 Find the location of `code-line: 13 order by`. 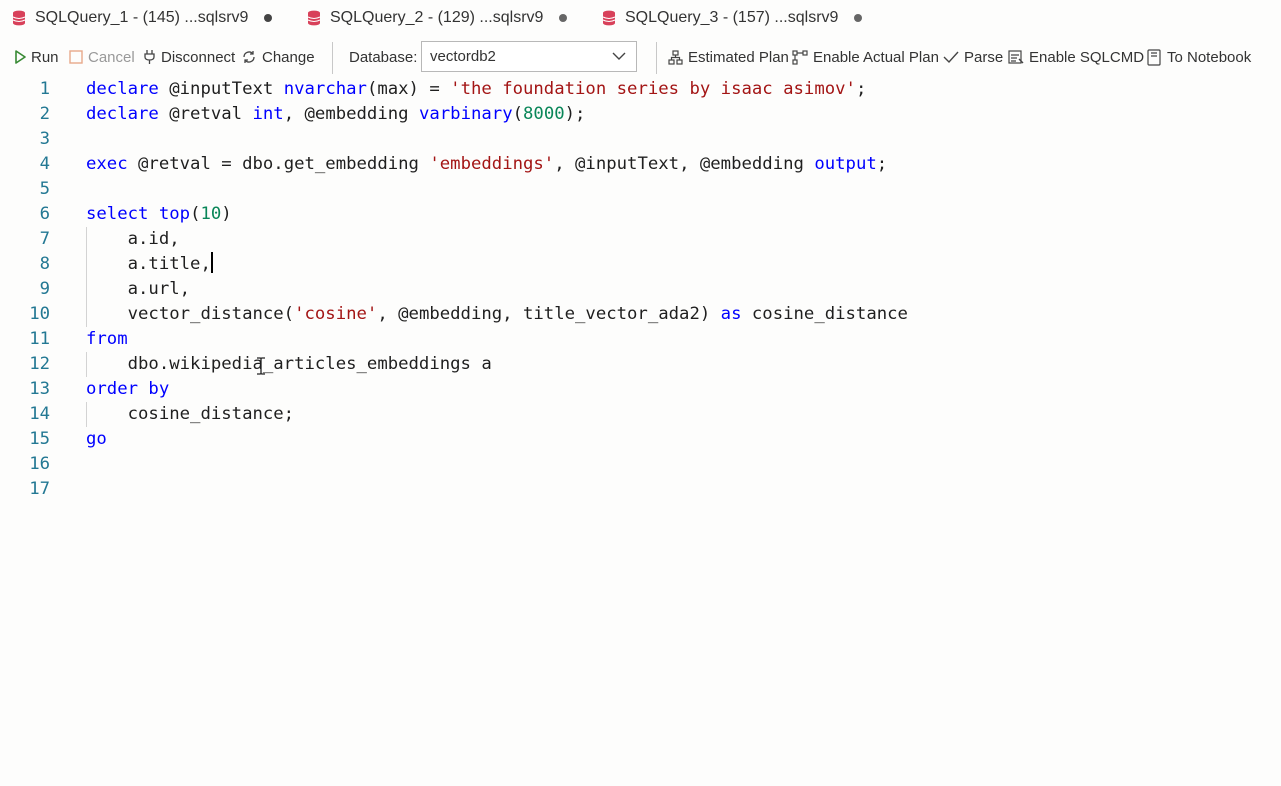

code-line: 13 order by is located at coordinates (640, 389).